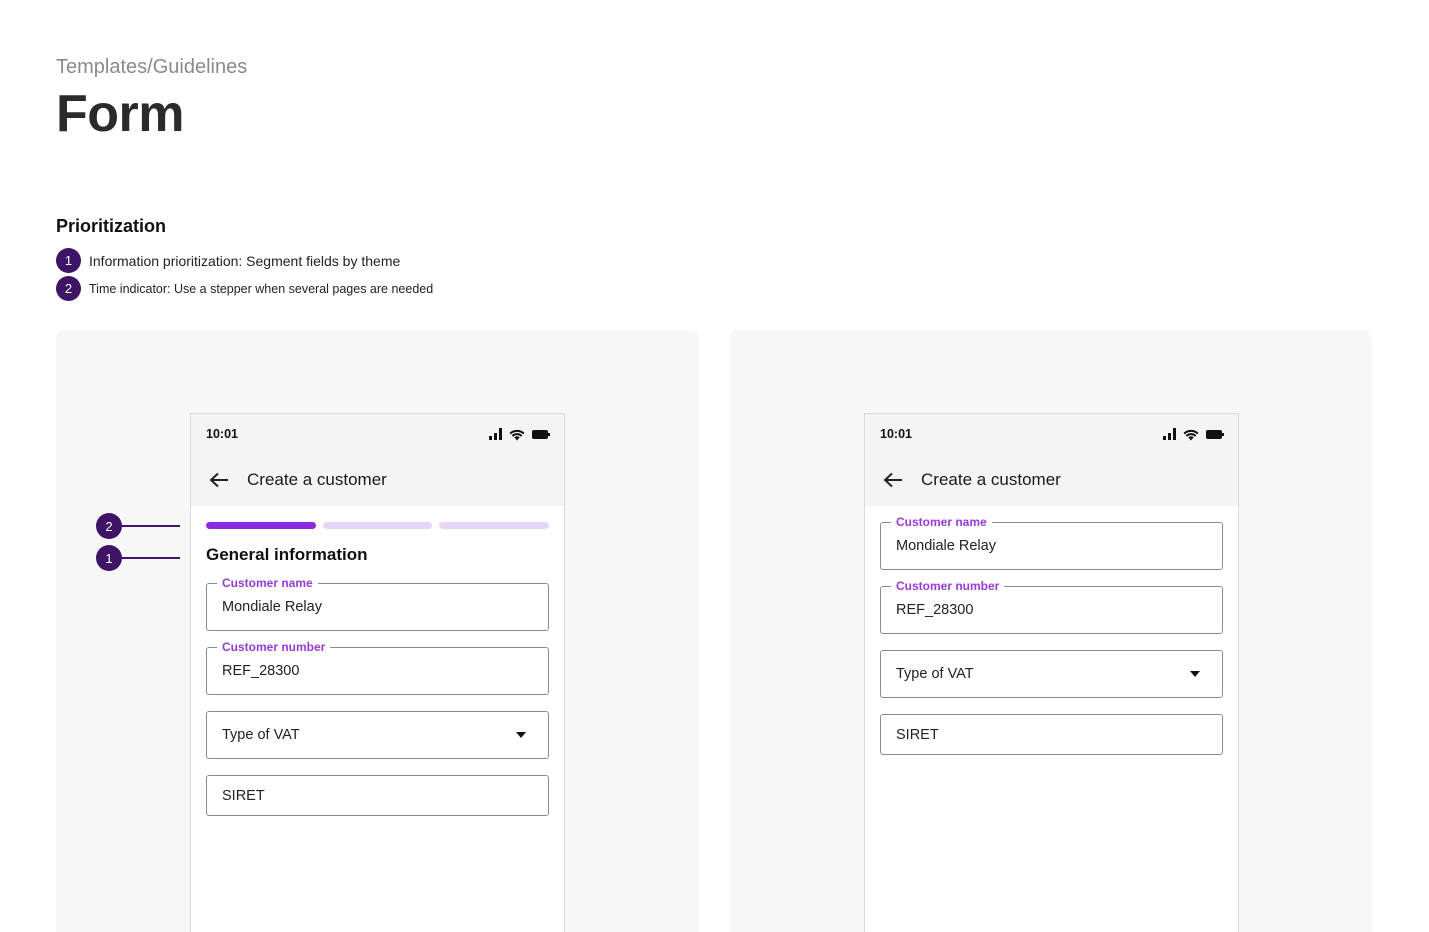  I want to click on section-title: Prioritization, so click(111, 226).